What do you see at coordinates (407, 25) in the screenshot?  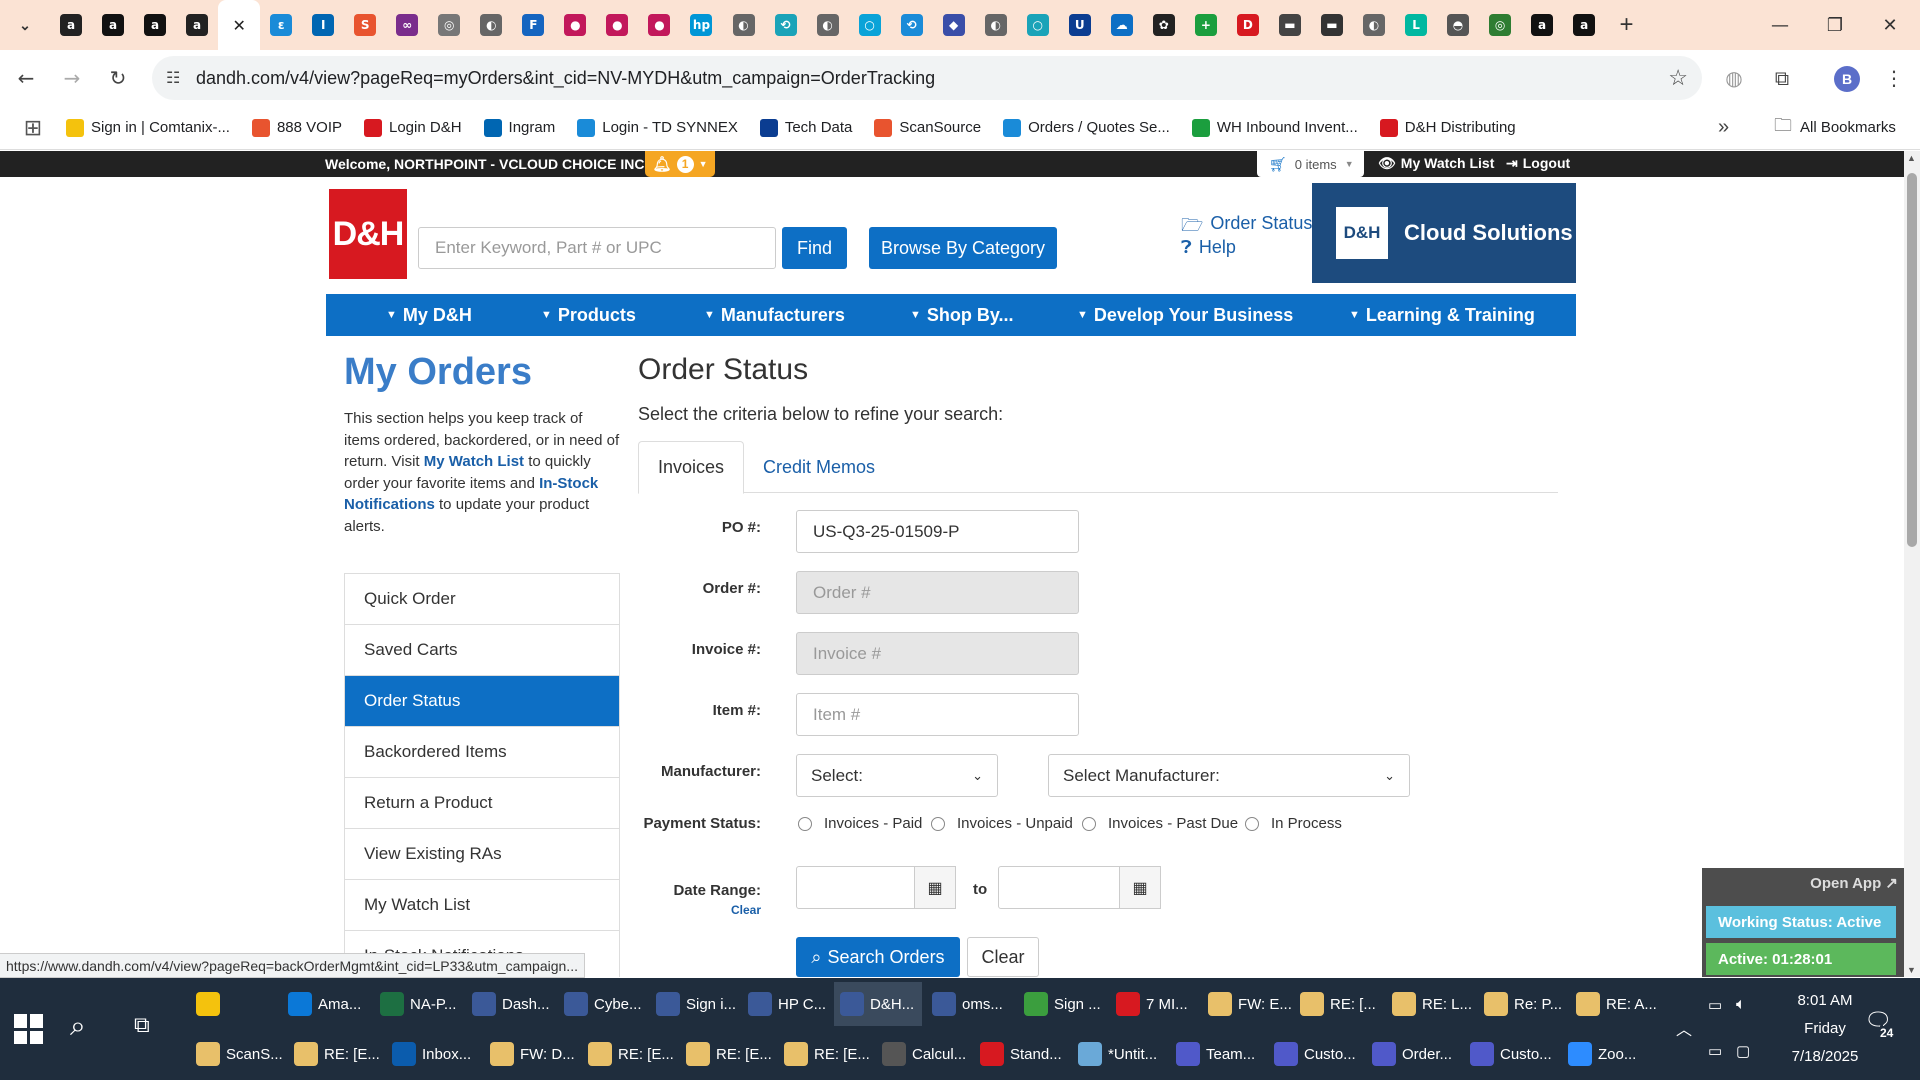 I see `browser-tab: ∞` at bounding box center [407, 25].